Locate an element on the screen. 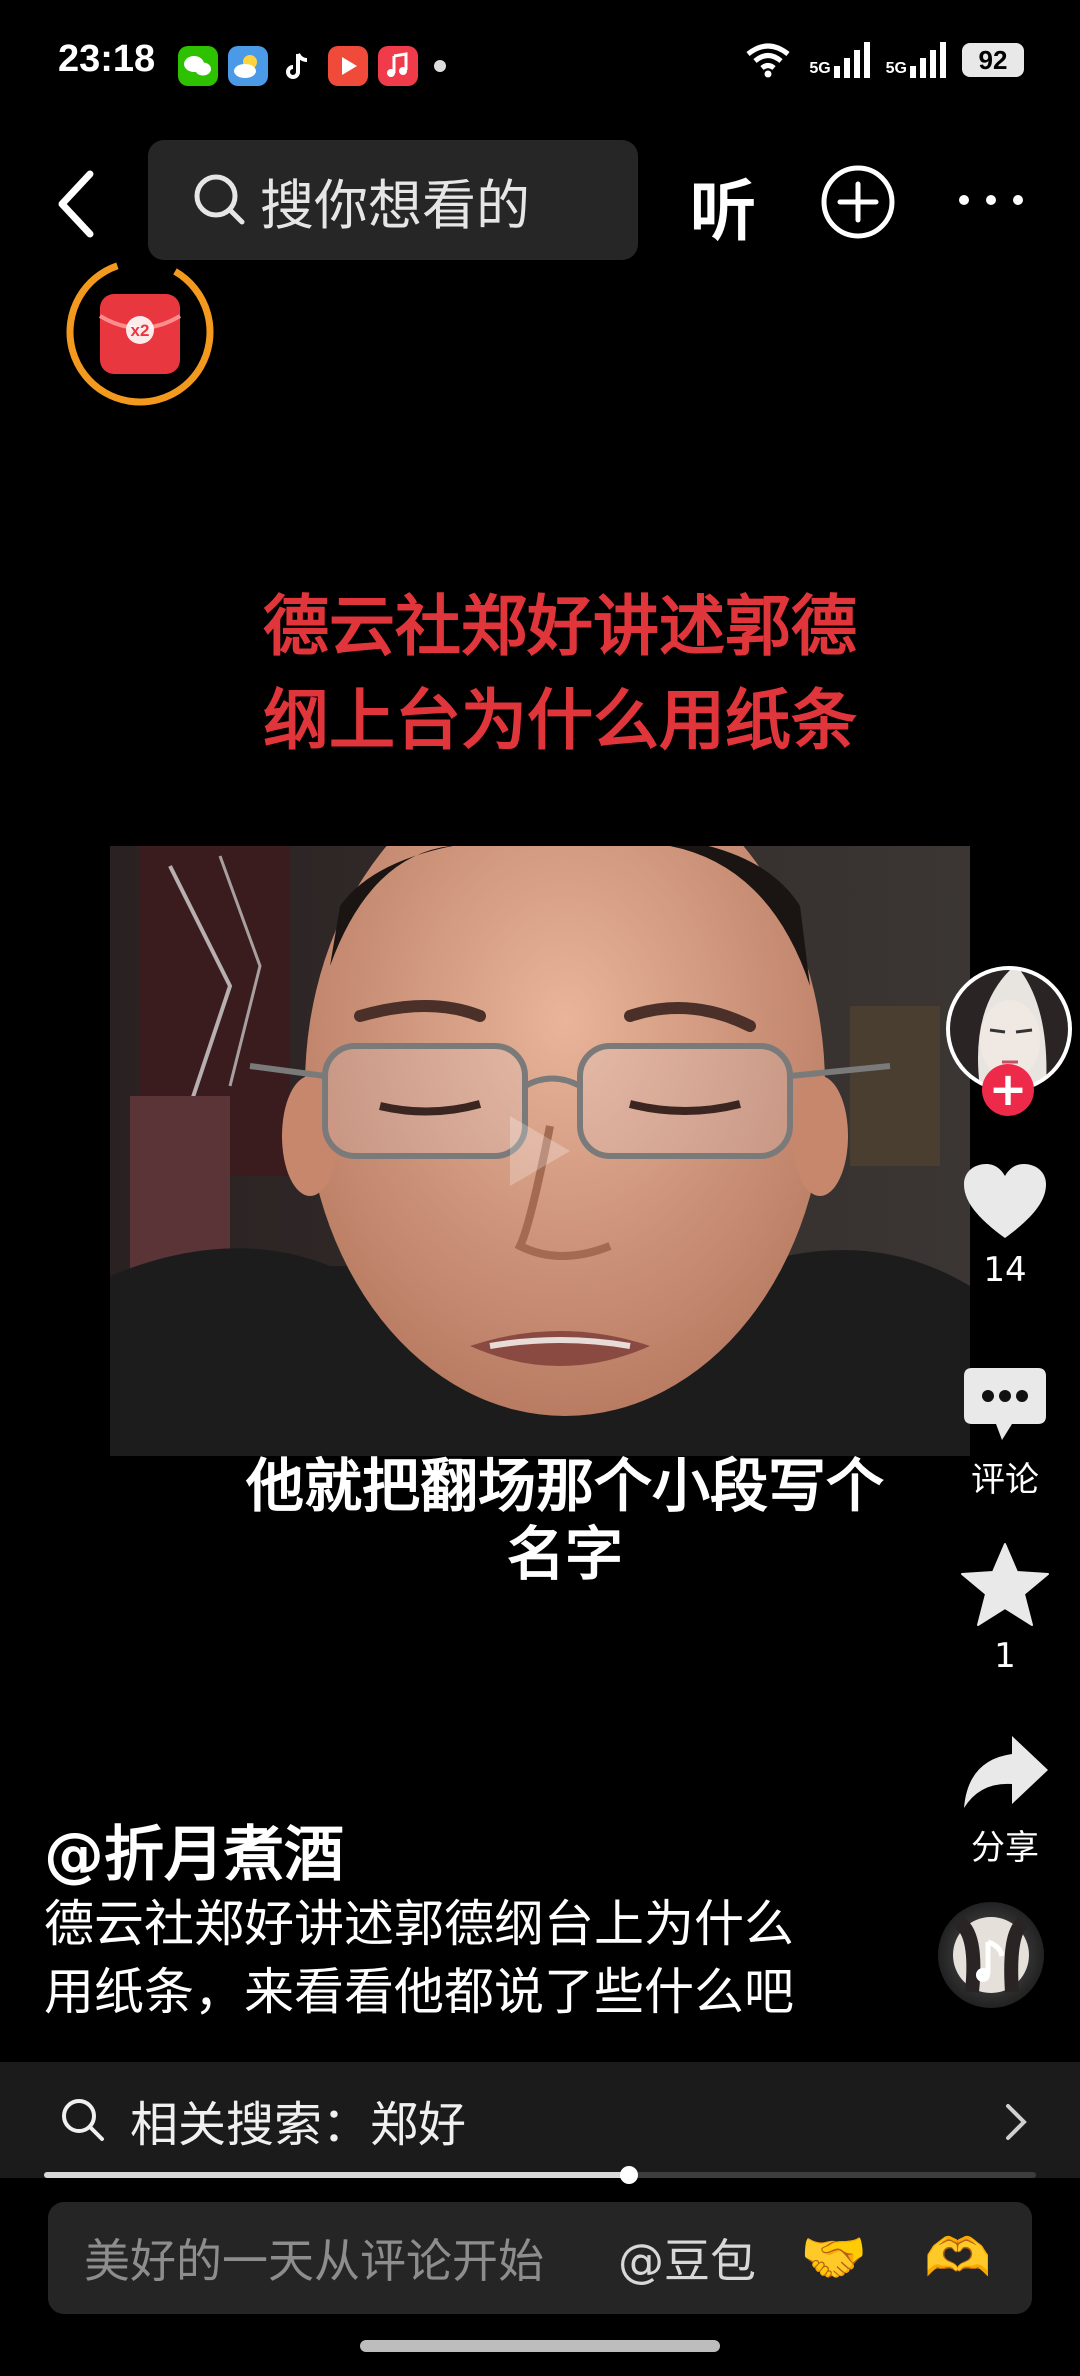 This screenshot has width=1080, height=2376. heart-icon is located at coordinates (1005, 1201).